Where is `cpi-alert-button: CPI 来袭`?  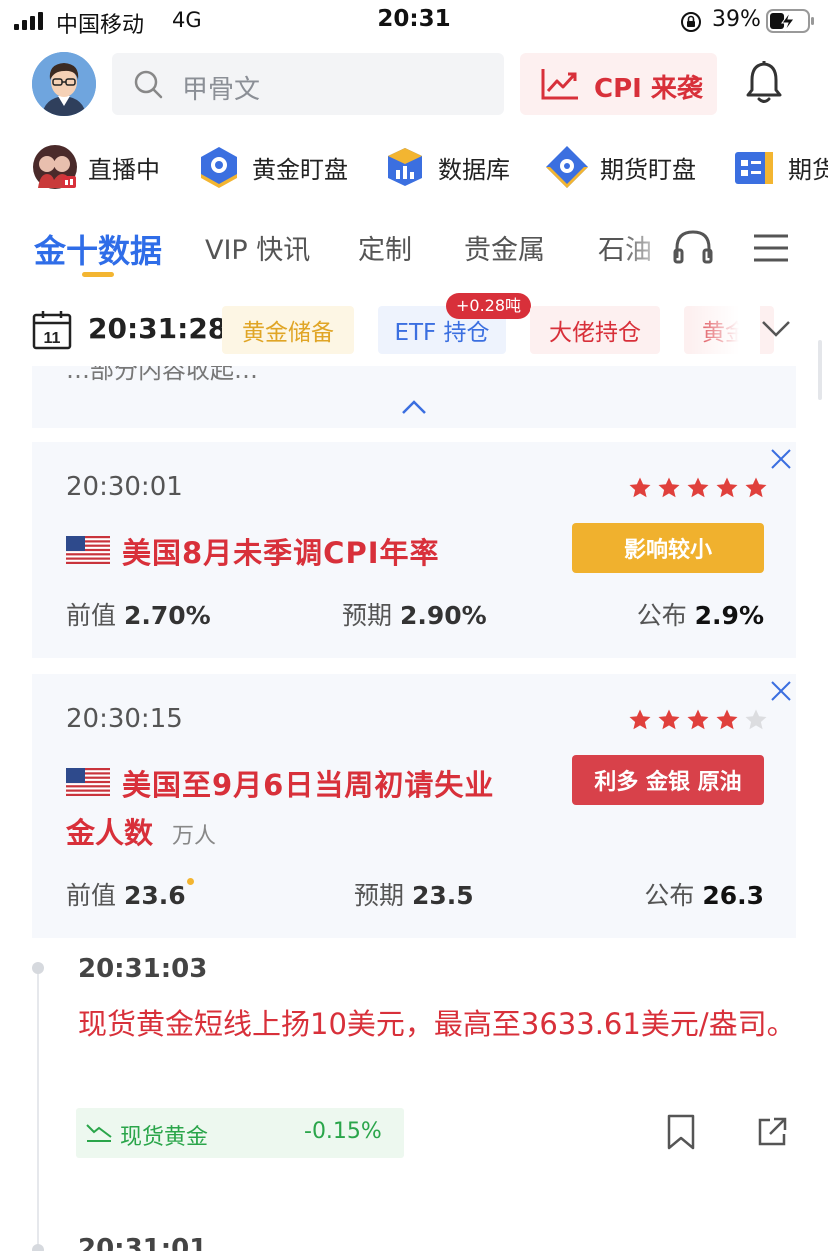 cpi-alert-button: CPI 来袭 is located at coordinates (618, 84).